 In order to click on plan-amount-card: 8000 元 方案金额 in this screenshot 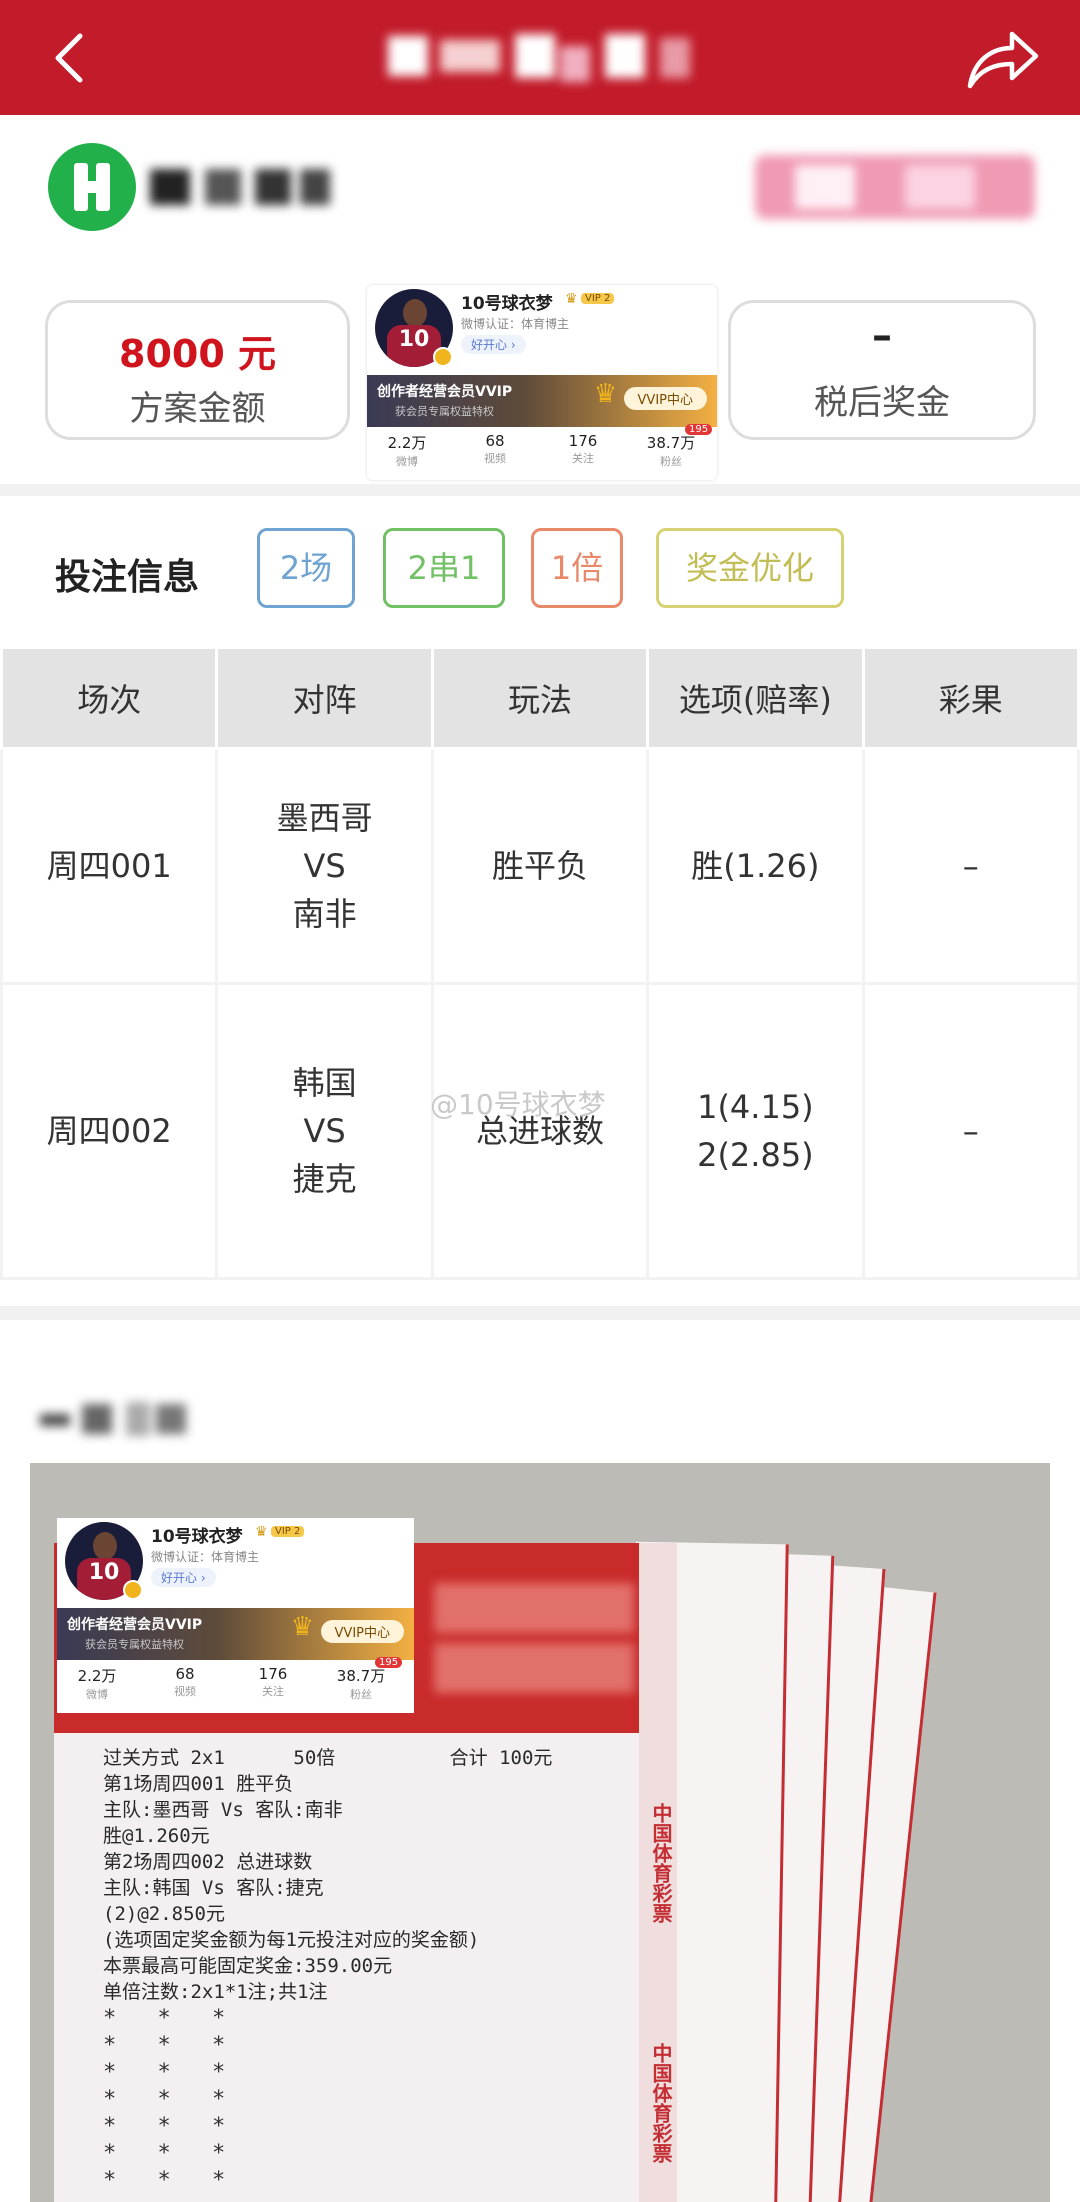, I will do `click(197, 370)`.